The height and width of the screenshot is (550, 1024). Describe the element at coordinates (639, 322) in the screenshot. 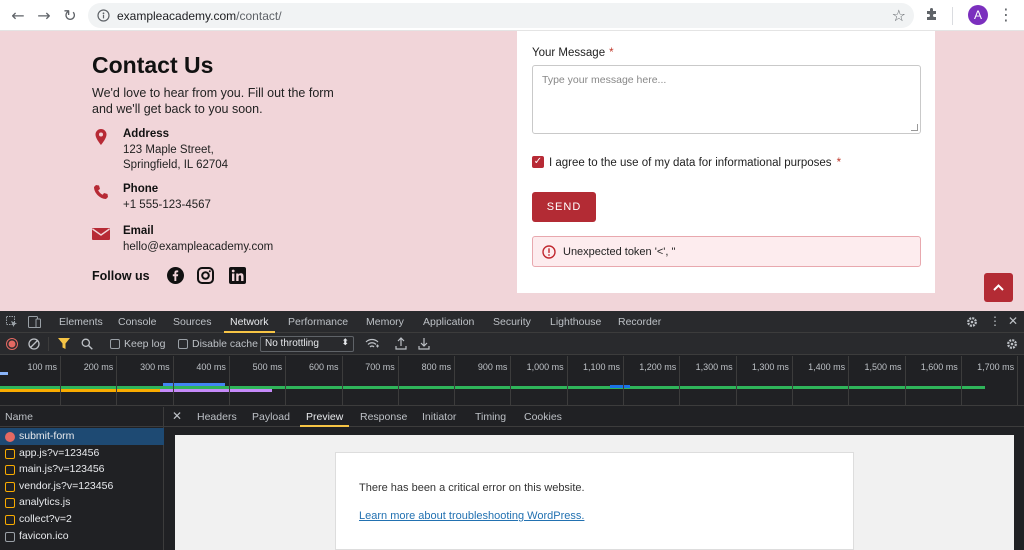

I see `tab-recorder: Recorder` at that location.